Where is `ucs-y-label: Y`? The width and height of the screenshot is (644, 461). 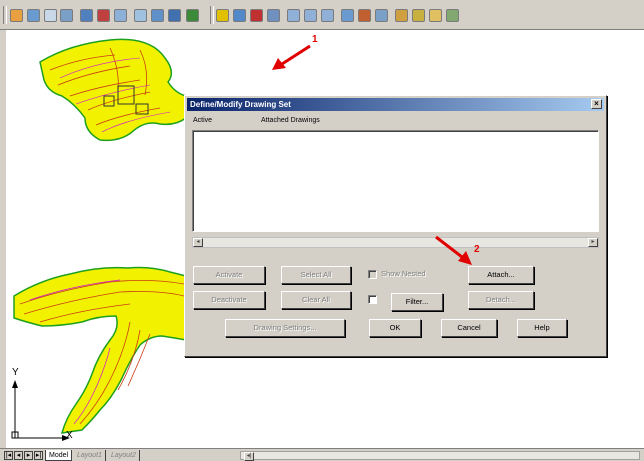
ucs-y-label: Y is located at coordinates (15, 372).